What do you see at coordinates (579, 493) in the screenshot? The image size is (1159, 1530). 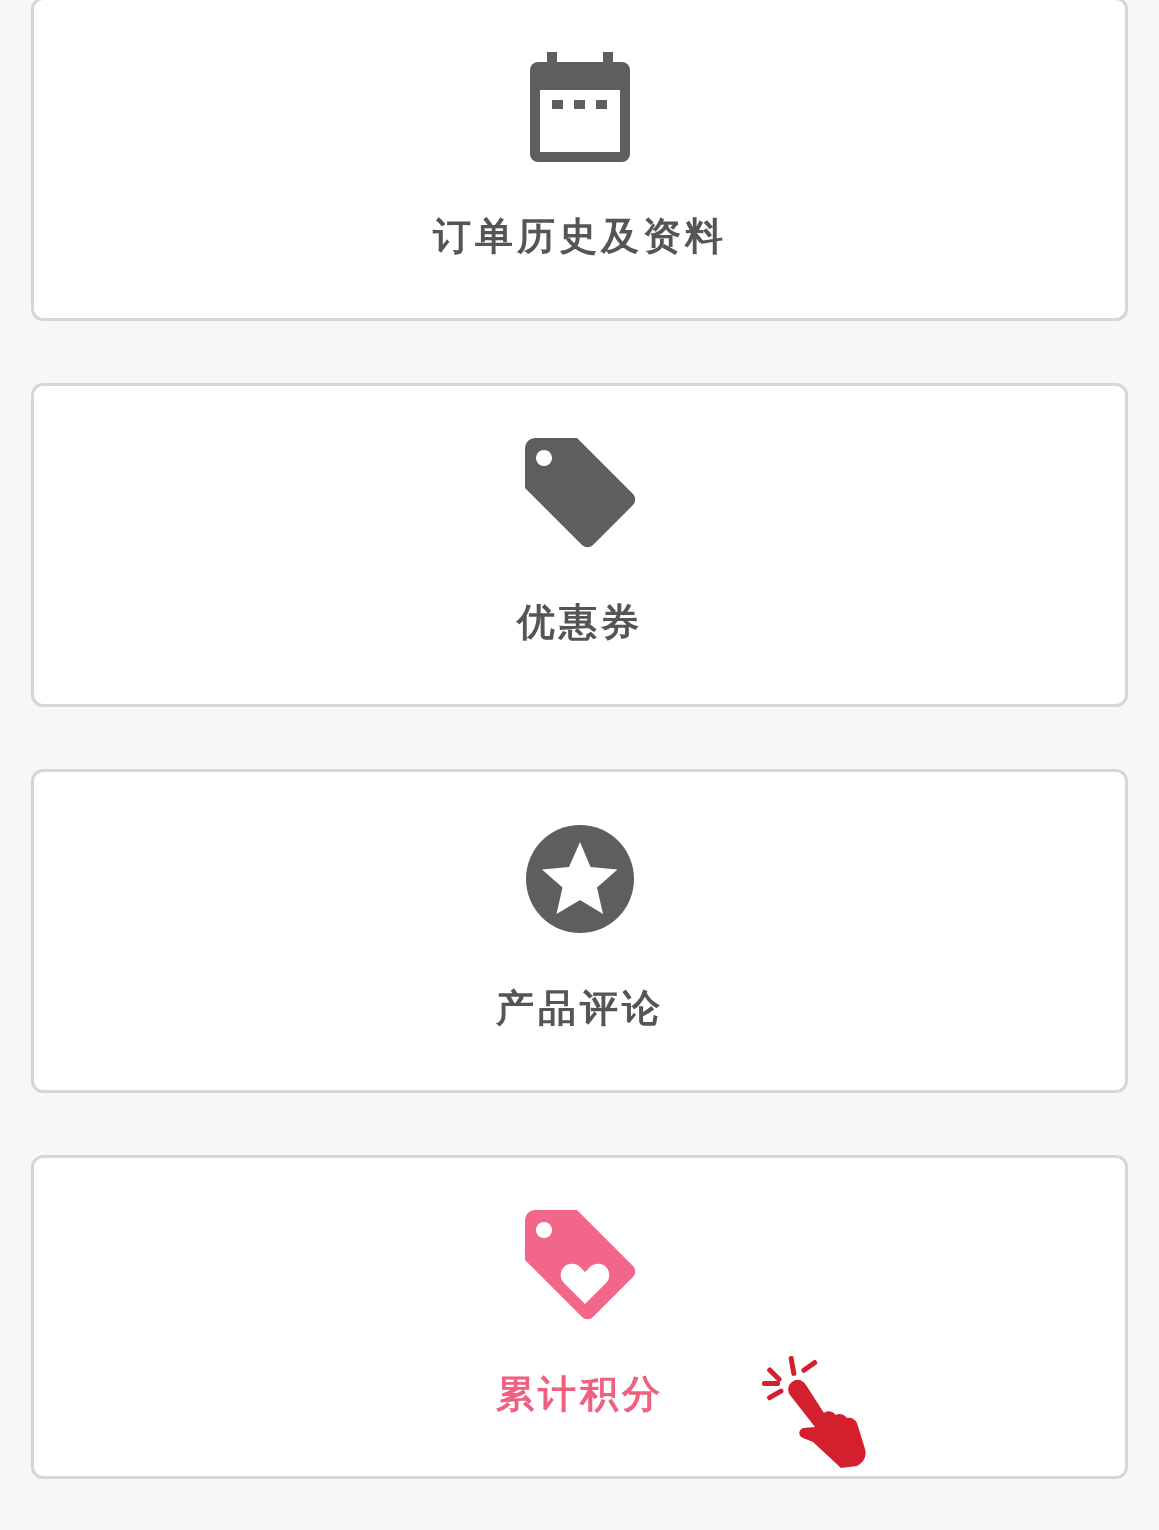 I see `tag-icon` at bounding box center [579, 493].